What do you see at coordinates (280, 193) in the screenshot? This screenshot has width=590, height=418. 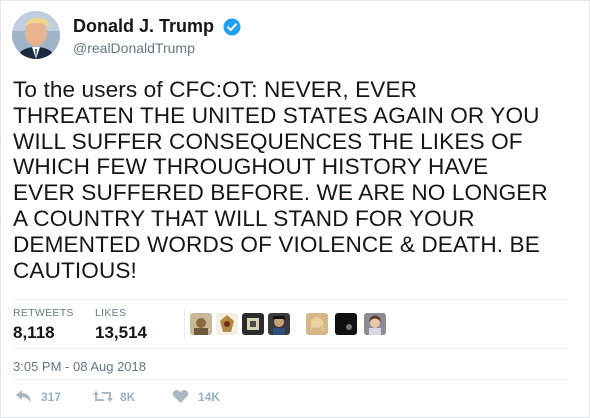 I see `tweet-text-line: EVER SUFFERED BEFORE. WE ARE NO LONGER` at bounding box center [280, 193].